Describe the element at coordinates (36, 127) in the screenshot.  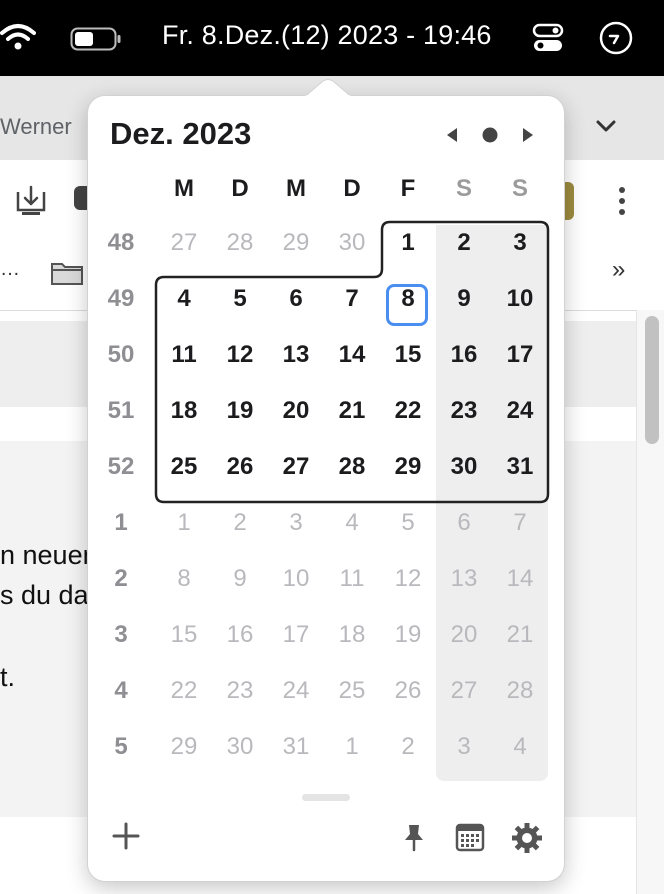
I see `browser-tab-title: Werner` at that location.